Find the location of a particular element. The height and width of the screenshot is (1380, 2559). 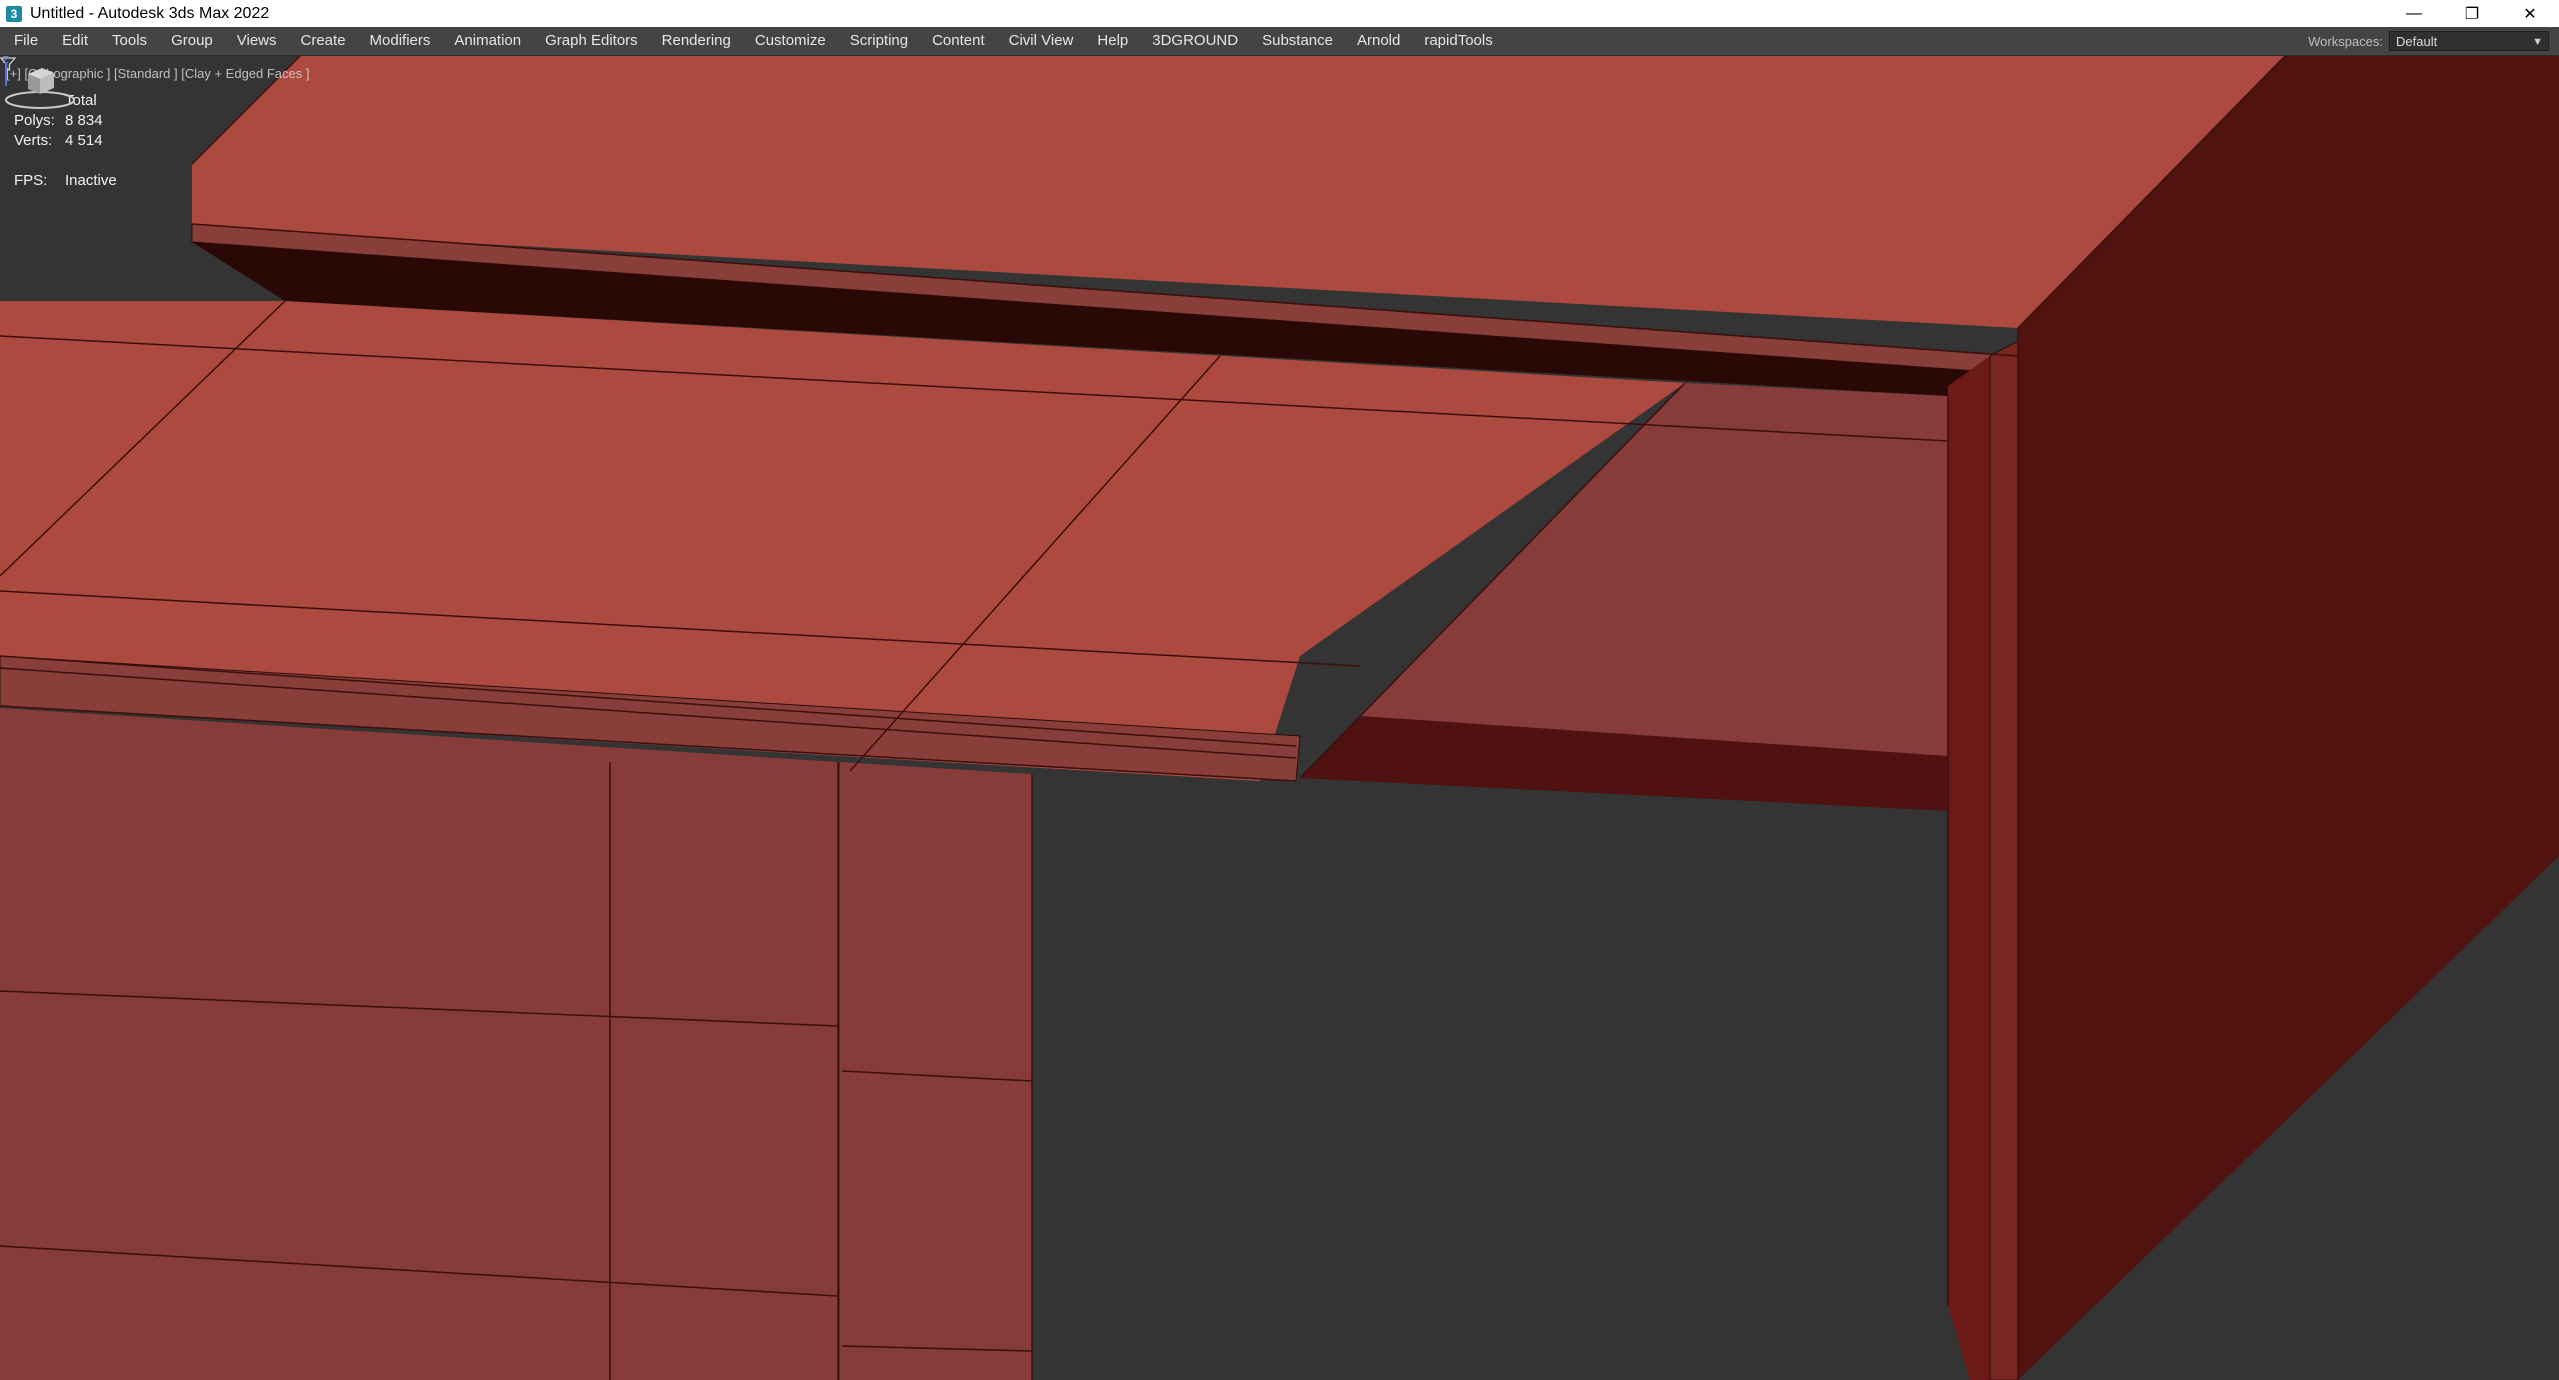

stats-verts-label: Verts: is located at coordinates (33, 140).